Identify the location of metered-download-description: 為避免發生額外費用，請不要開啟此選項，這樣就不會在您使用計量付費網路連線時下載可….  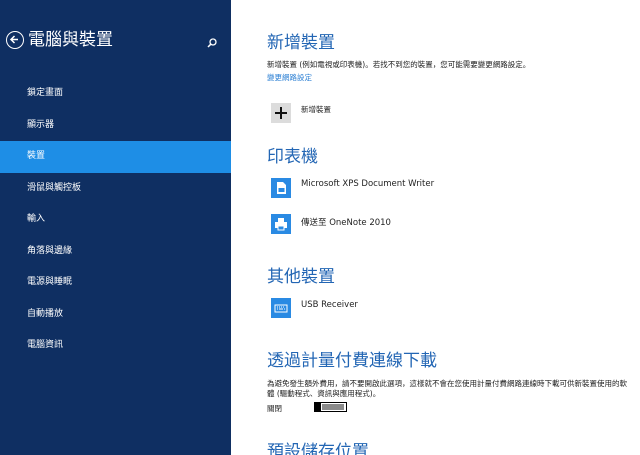
(447, 388).